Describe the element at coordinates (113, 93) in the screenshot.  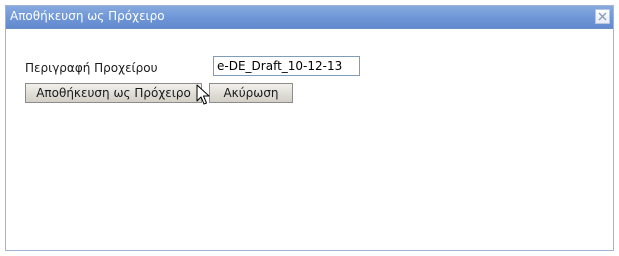
I see `save-as-draft-button: Αποθήκευση ως Πρόχειρο` at that location.